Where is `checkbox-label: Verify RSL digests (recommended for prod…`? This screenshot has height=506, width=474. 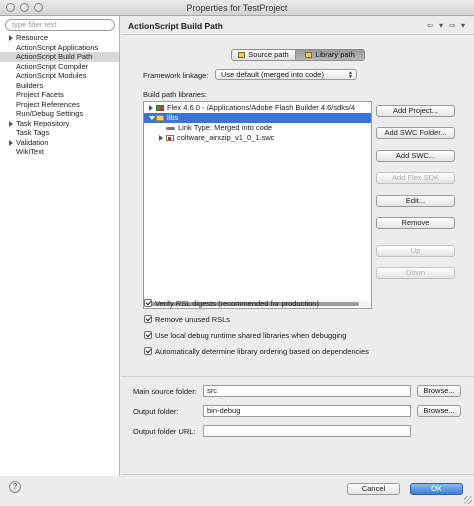 checkbox-label: Verify RSL digests (recommended for prod… is located at coordinates (237, 303).